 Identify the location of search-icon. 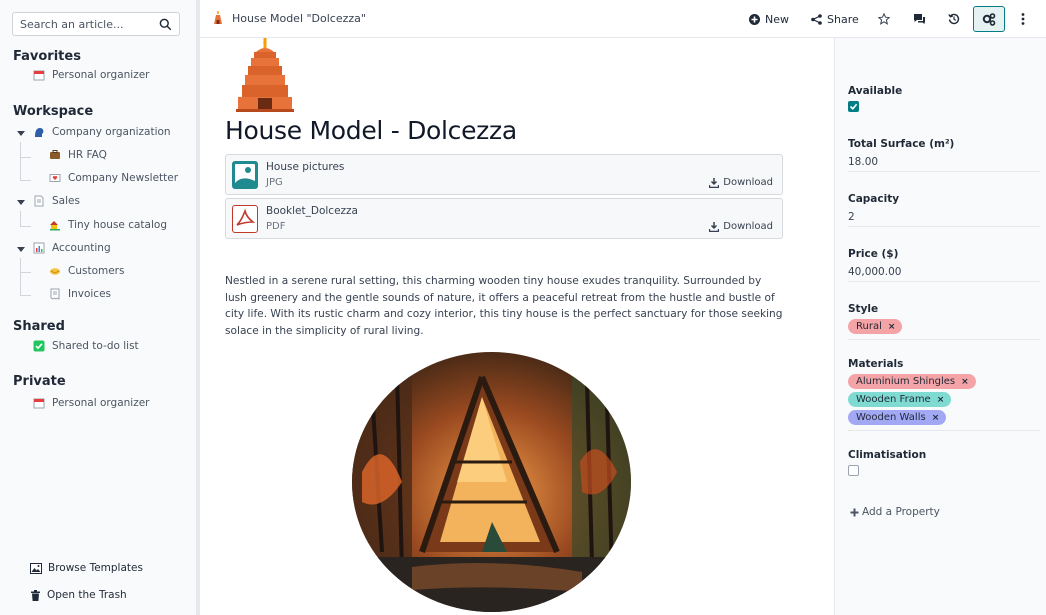
(165, 24).